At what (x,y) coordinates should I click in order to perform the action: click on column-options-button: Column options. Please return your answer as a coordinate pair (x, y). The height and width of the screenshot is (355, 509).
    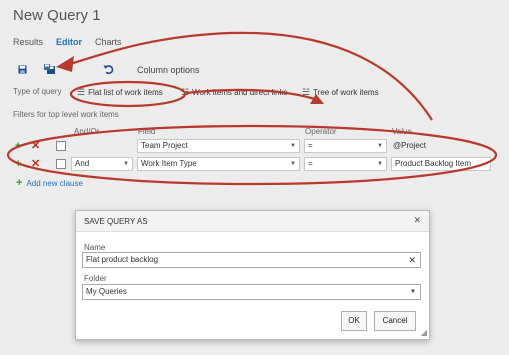
    Looking at the image, I should click on (168, 70).